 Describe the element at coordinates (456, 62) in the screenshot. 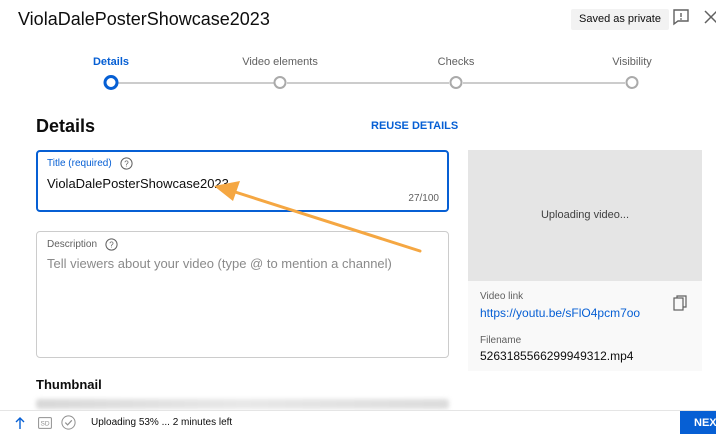

I see `step-checks-label: Checks` at that location.